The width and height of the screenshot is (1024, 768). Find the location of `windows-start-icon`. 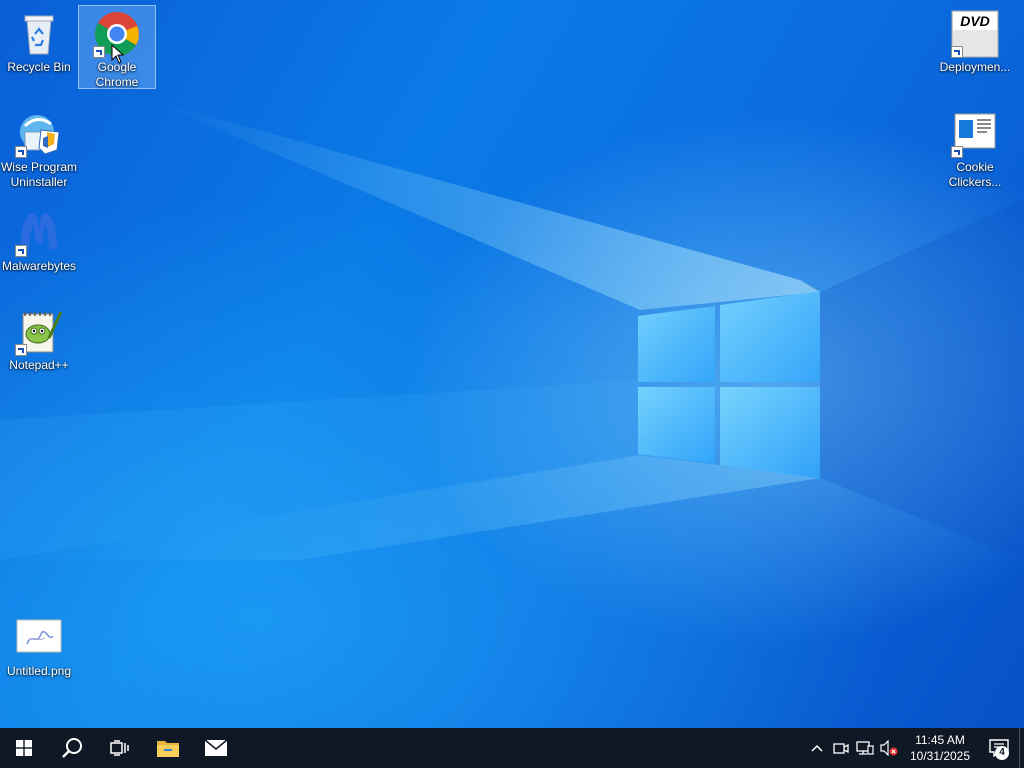

windows-start-icon is located at coordinates (24, 748).